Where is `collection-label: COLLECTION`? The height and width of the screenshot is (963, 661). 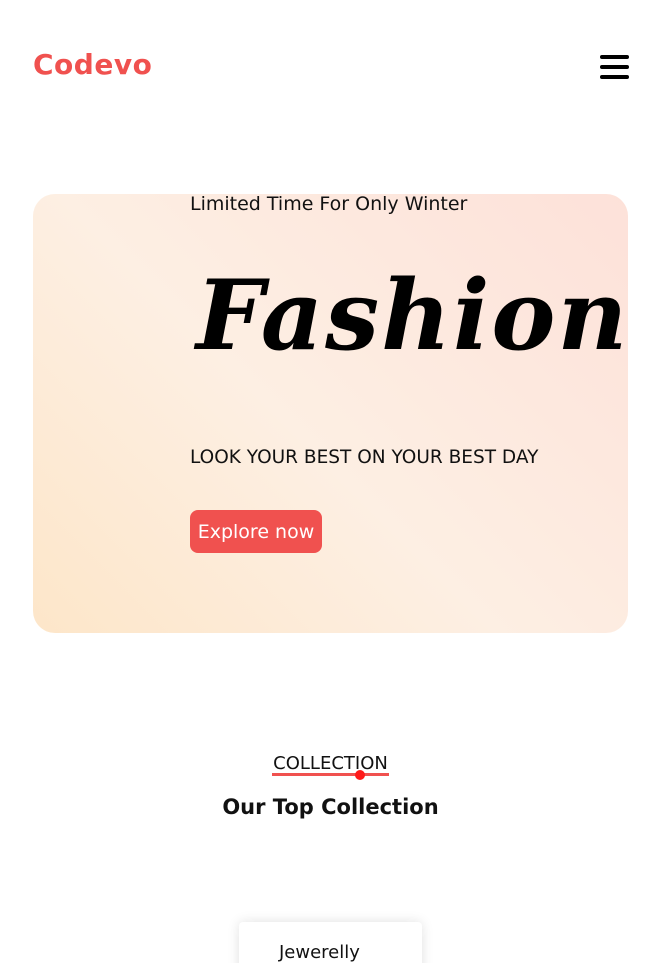
collection-label: COLLECTION is located at coordinates (330, 763).